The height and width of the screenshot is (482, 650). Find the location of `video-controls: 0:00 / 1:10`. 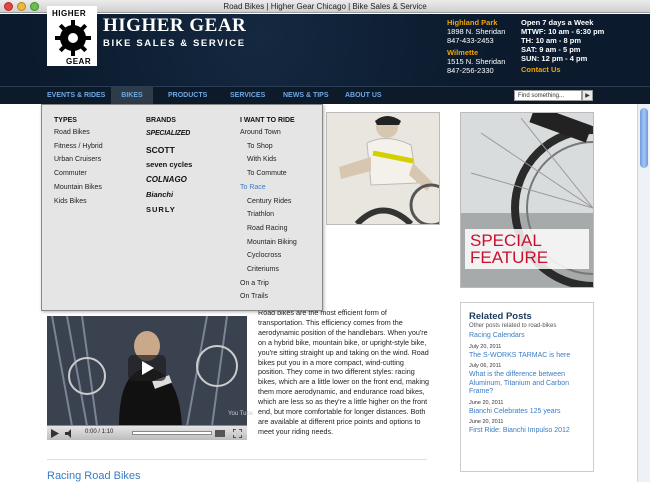

video-controls: 0:00 / 1:10 is located at coordinates (147, 432).